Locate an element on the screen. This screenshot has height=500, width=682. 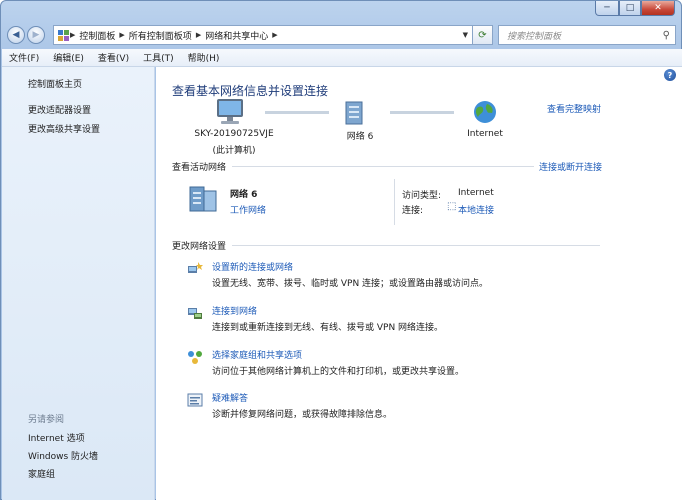
window-controls: ─ □ ✕ is located at coordinates (635, 8).